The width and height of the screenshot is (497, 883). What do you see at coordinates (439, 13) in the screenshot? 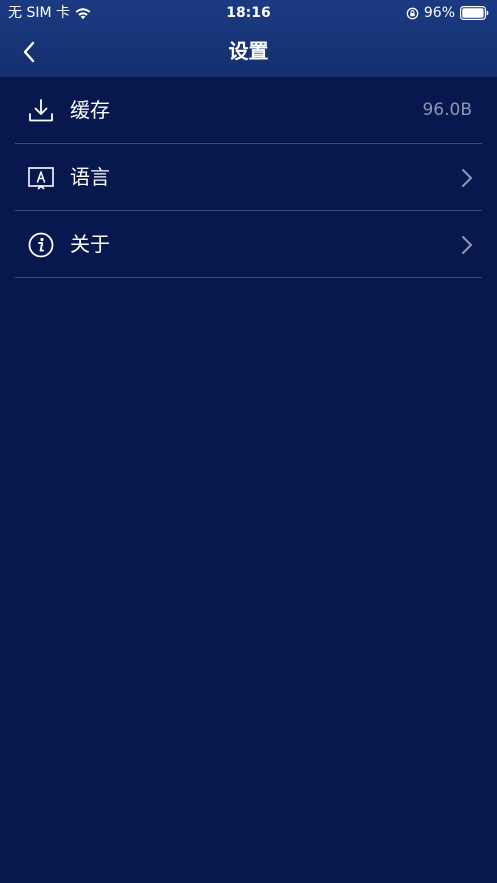
I see `battery-percentage: 96%` at bounding box center [439, 13].